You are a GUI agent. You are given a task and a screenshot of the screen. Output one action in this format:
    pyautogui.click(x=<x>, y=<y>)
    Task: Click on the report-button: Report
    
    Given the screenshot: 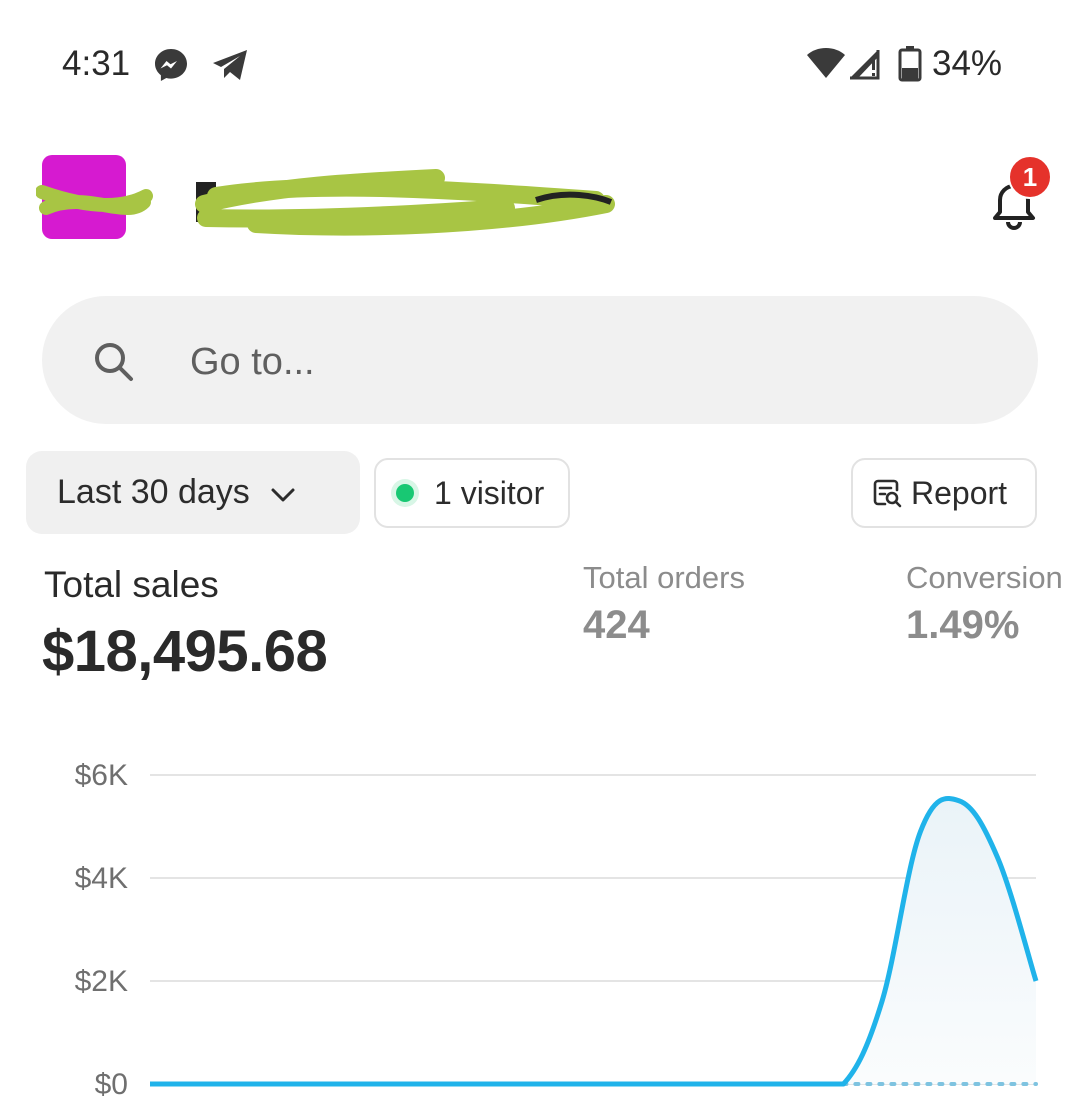 What is the action you would take?
    pyautogui.click(x=944, y=493)
    